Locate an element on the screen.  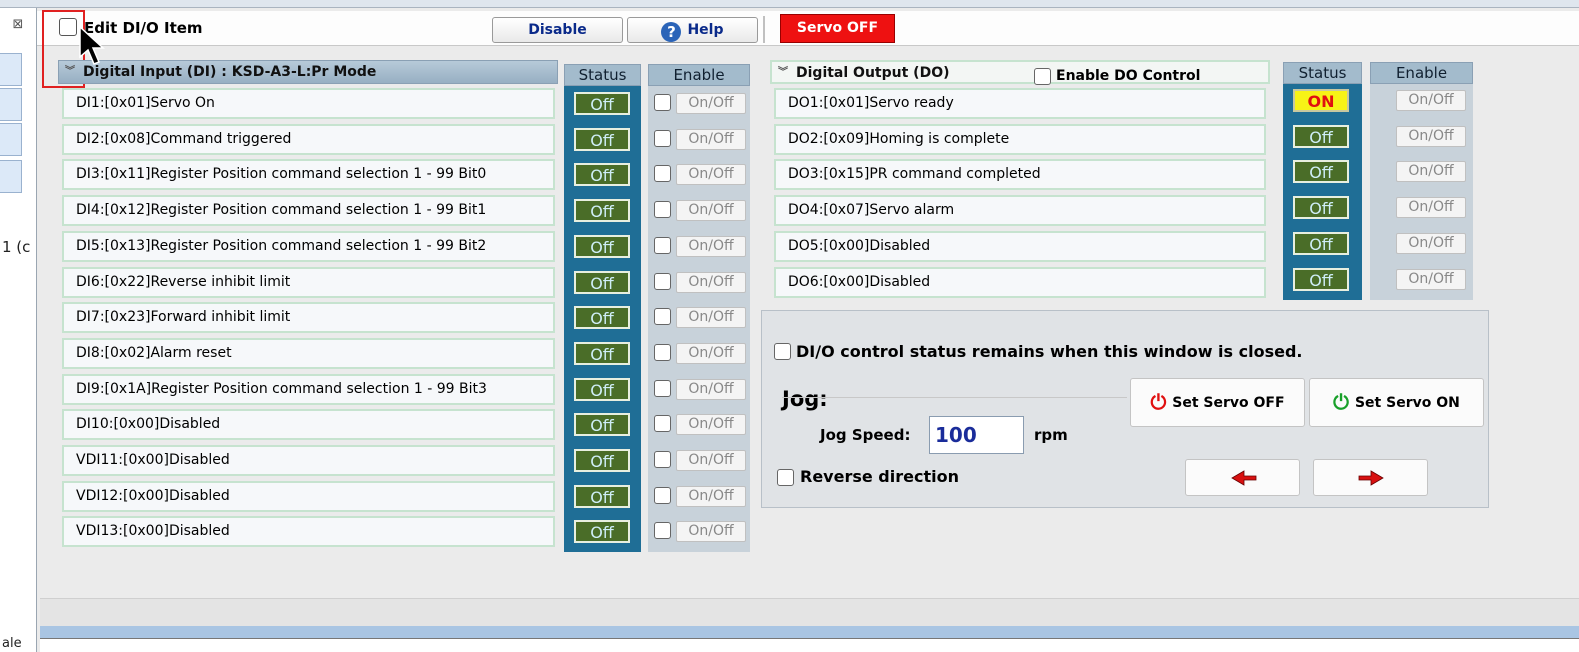
help-label: Help is located at coordinates (705, 30).